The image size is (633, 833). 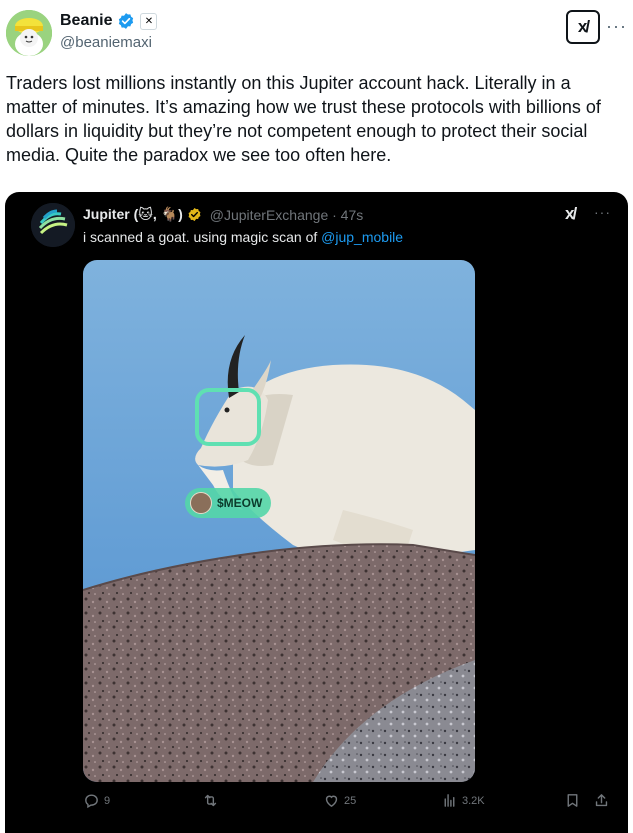 I want to click on cat-emoji-icon: 🐱, so click(x=145, y=214).